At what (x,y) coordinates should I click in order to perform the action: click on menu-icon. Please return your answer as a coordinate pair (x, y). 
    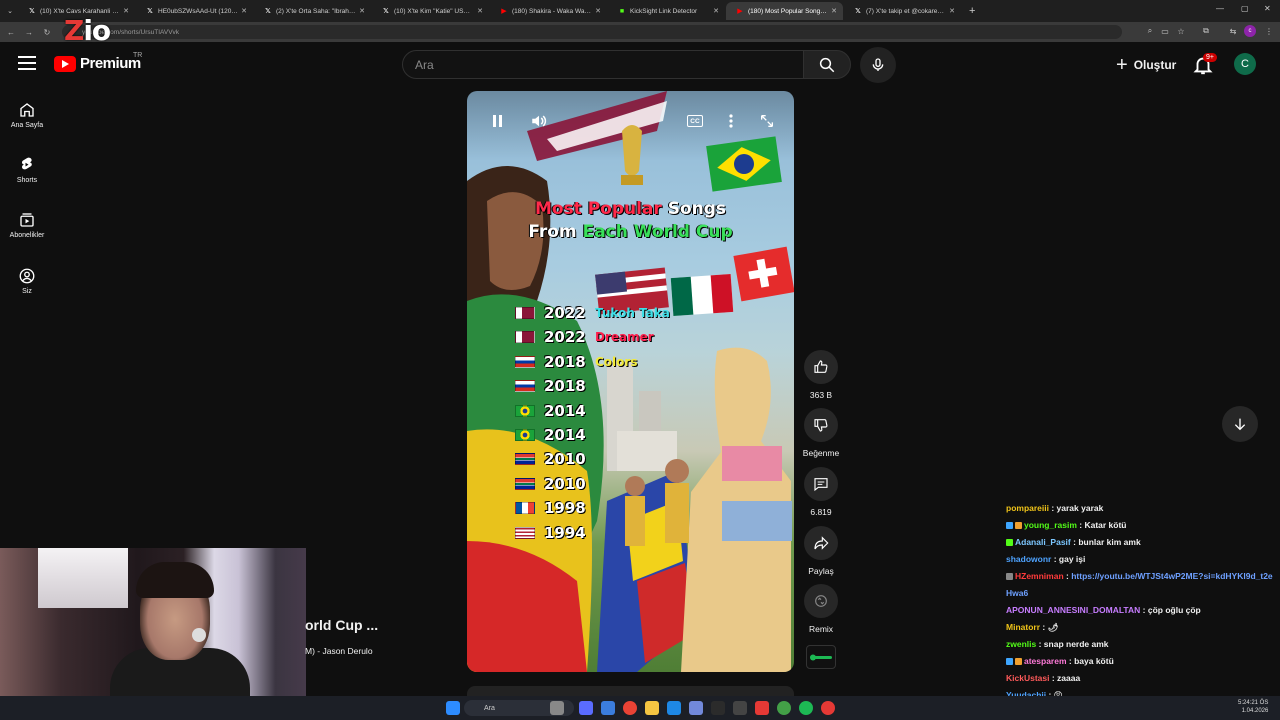
    Looking at the image, I should click on (27, 64).